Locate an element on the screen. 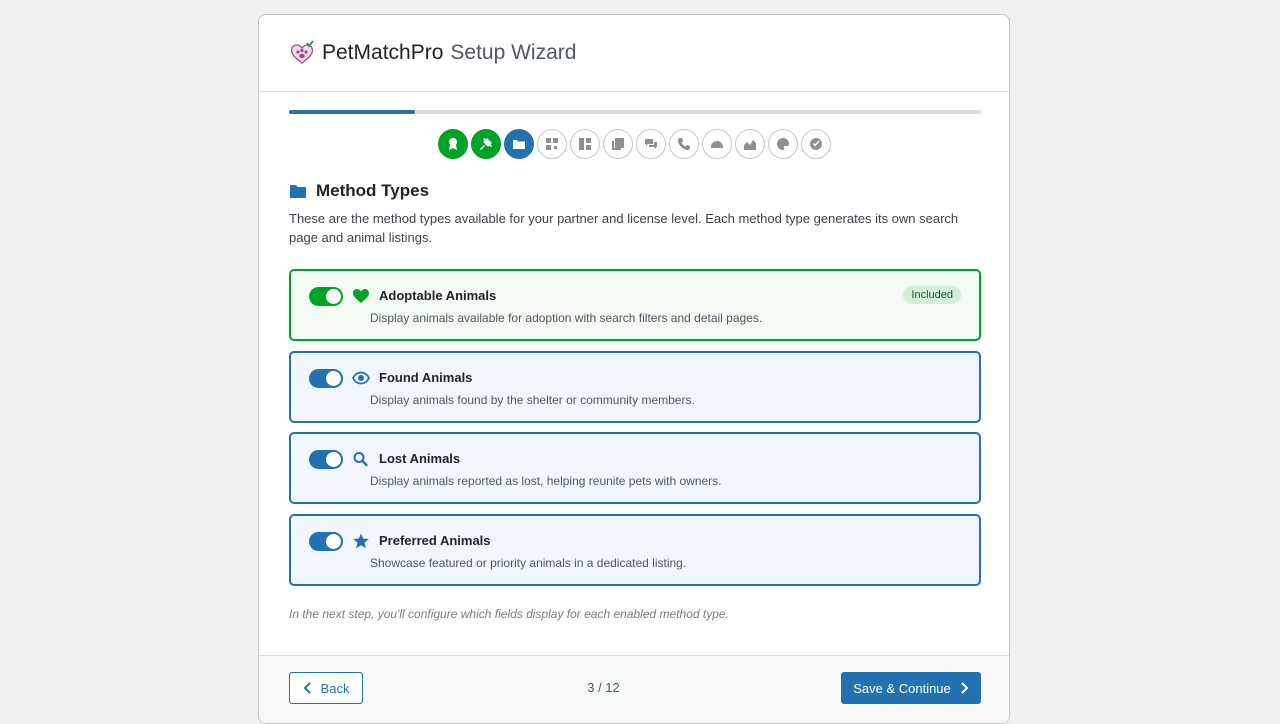 Image resolution: width=1280 pixels, height=724 pixels. progress-bar-fill is located at coordinates (352, 112).